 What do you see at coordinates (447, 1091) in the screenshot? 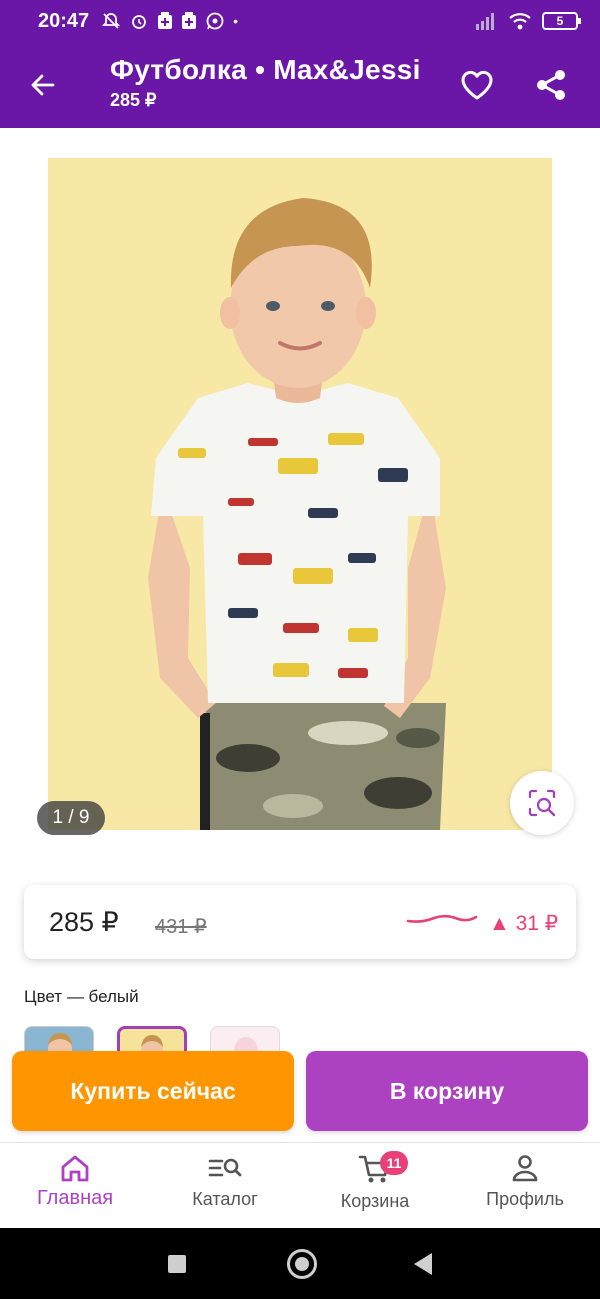
I see `add-to-cart-button: В корзину` at bounding box center [447, 1091].